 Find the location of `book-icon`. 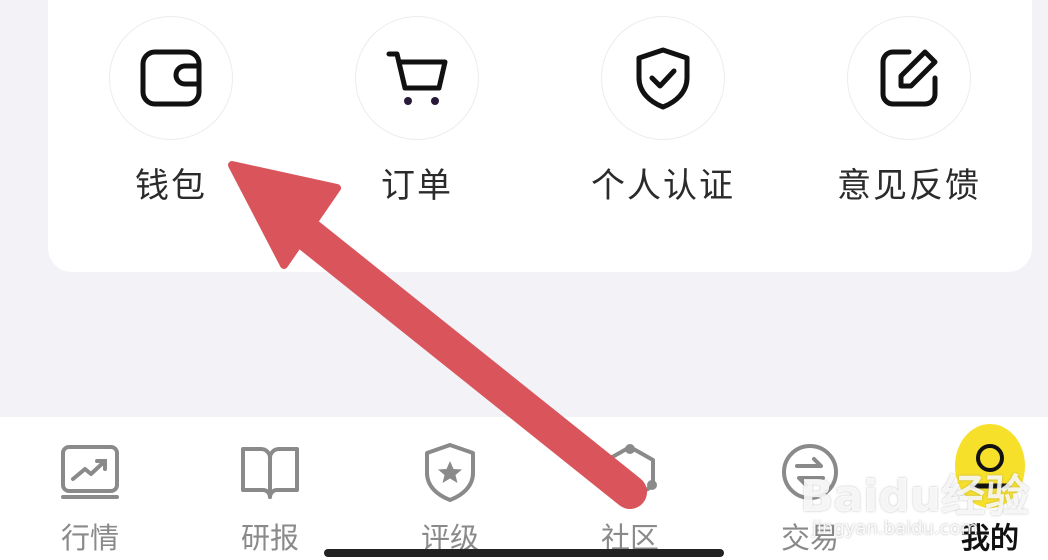

book-icon is located at coordinates (270, 473).